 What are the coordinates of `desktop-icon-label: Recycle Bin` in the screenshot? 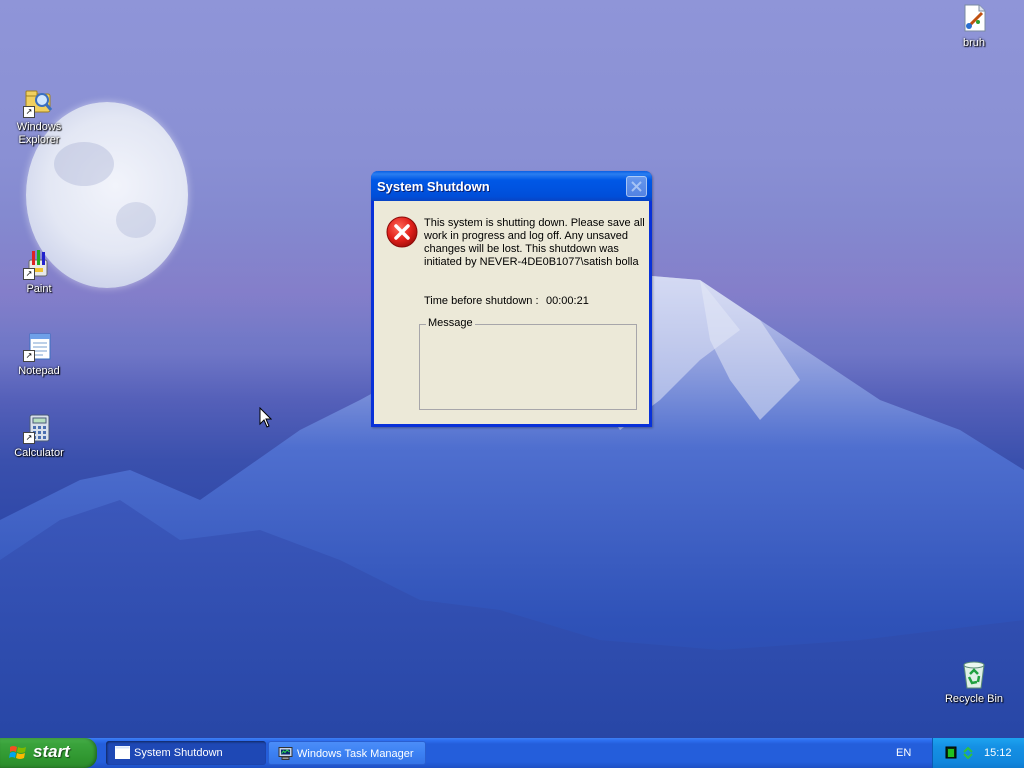 It's located at (974, 699).